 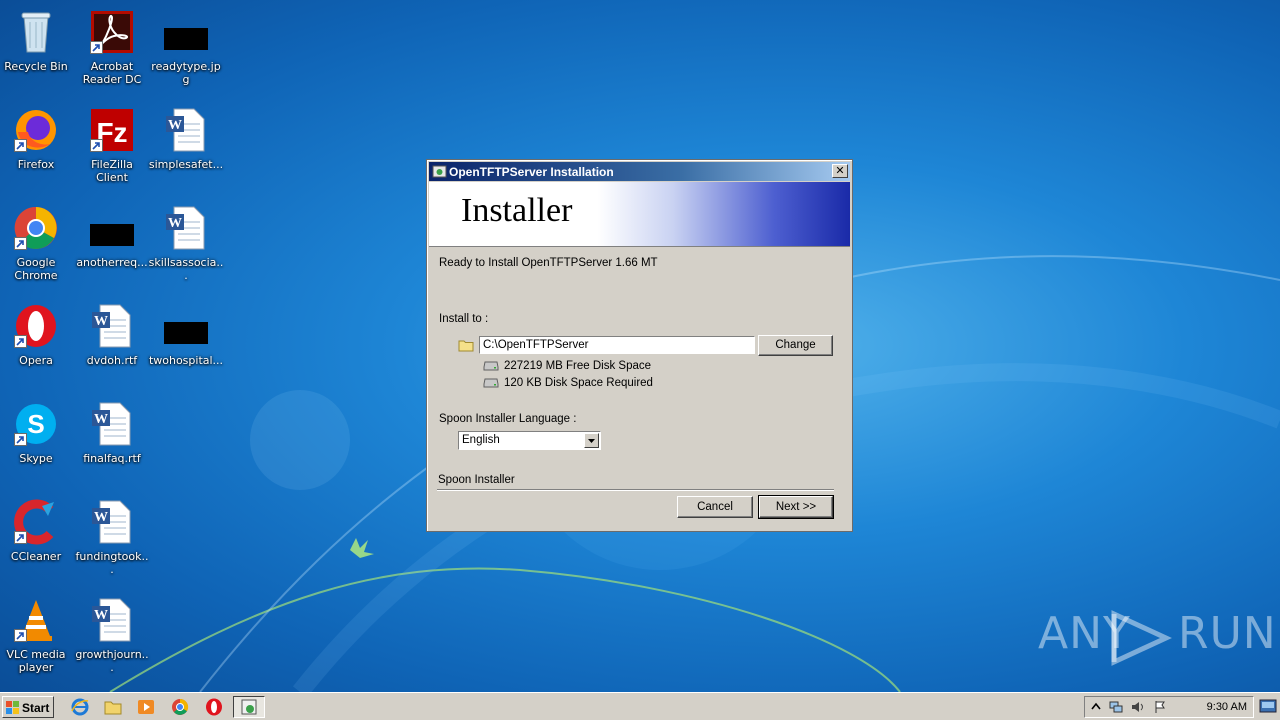 What do you see at coordinates (1116, 707) in the screenshot?
I see `network-icon` at bounding box center [1116, 707].